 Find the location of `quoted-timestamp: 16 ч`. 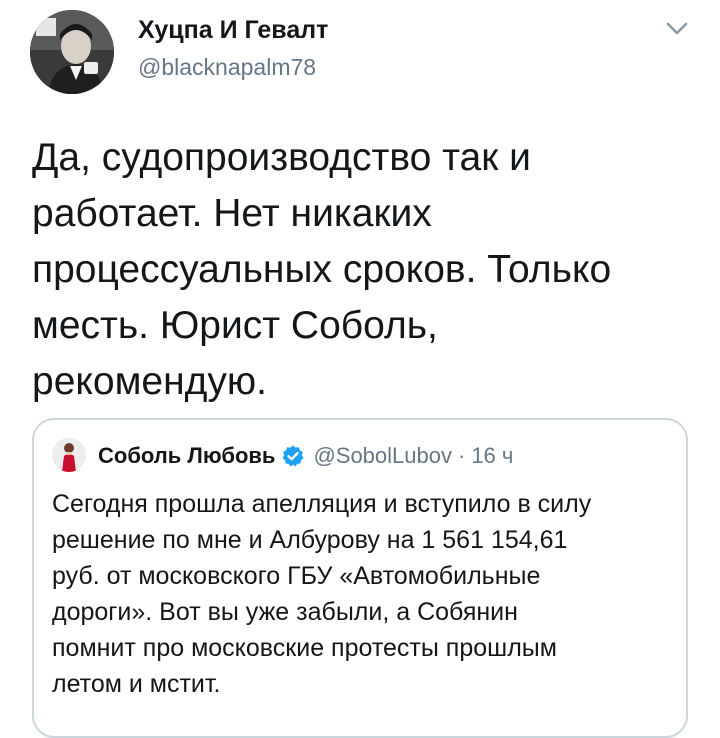

quoted-timestamp: 16 ч is located at coordinates (492, 456).